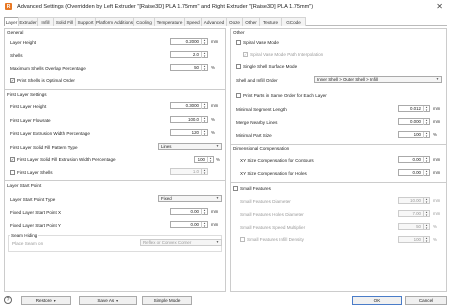 The width and height of the screenshot is (451, 308). What do you see at coordinates (257, 122) in the screenshot?
I see `merge-lines-label: Merge Nearby Lines` at bounding box center [257, 122].